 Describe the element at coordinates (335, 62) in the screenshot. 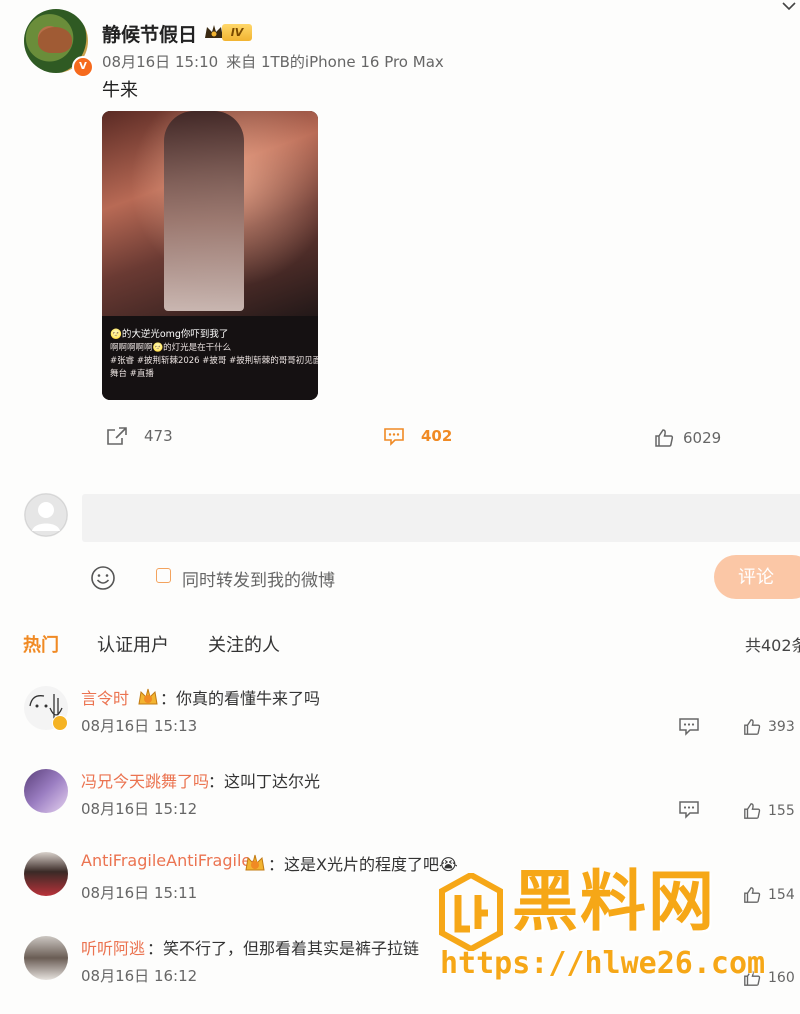

I see `post-source: 来自 1TB的iPhone 16 Pro Max` at that location.